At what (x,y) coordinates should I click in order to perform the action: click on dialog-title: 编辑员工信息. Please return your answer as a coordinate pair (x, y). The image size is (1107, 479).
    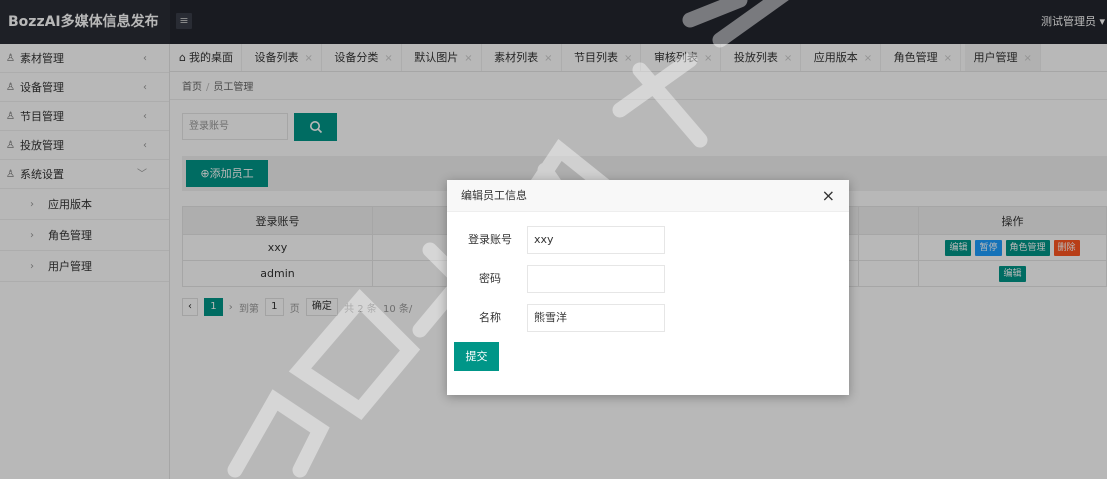
    Looking at the image, I should click on (648, 196).